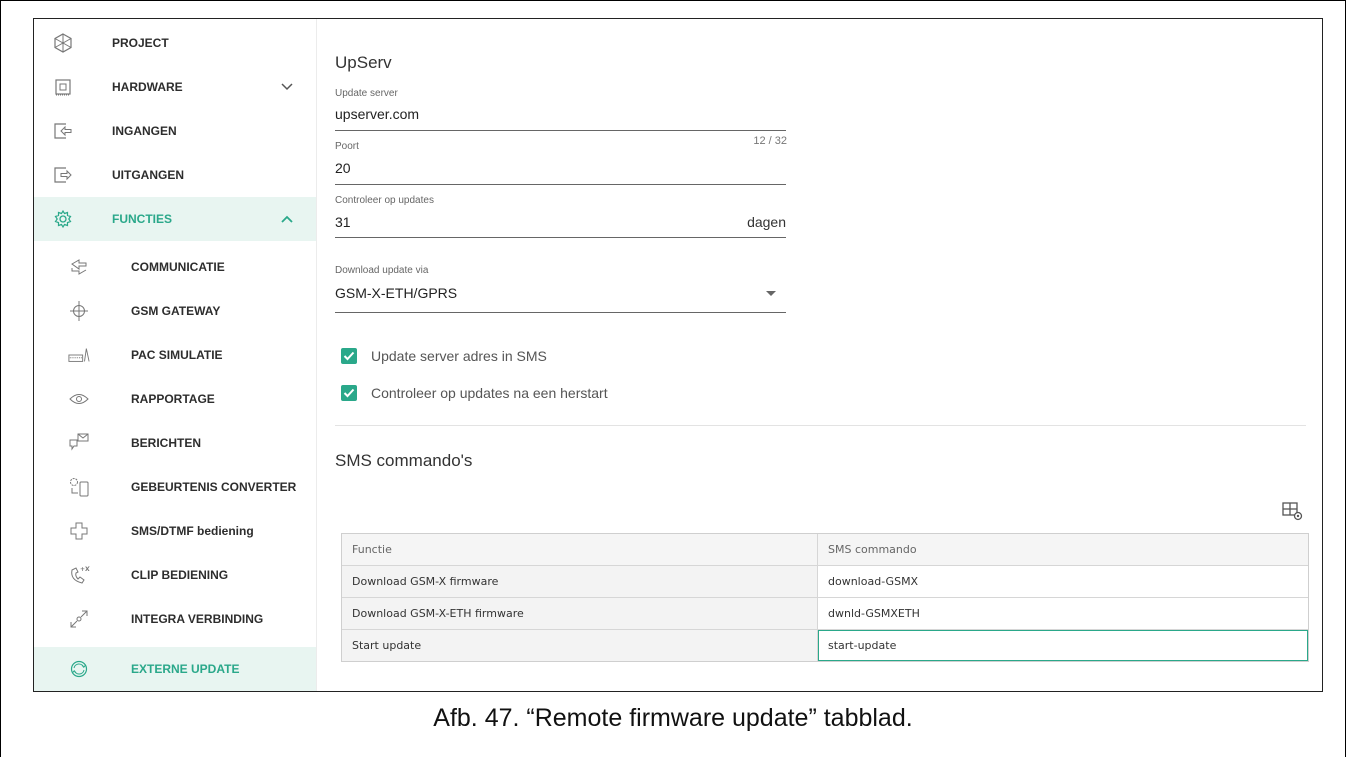  What do you see at coordinates (287, 219) in the screenshot?
I see `chevron-up-icon` at bounding box center [287, 219].